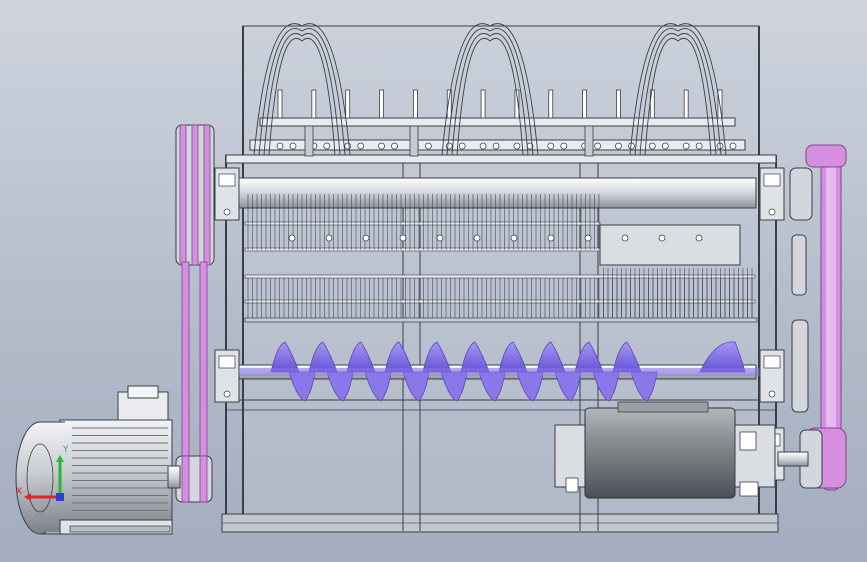  I want to click on y-axis-label: Y, so click(65, 450).